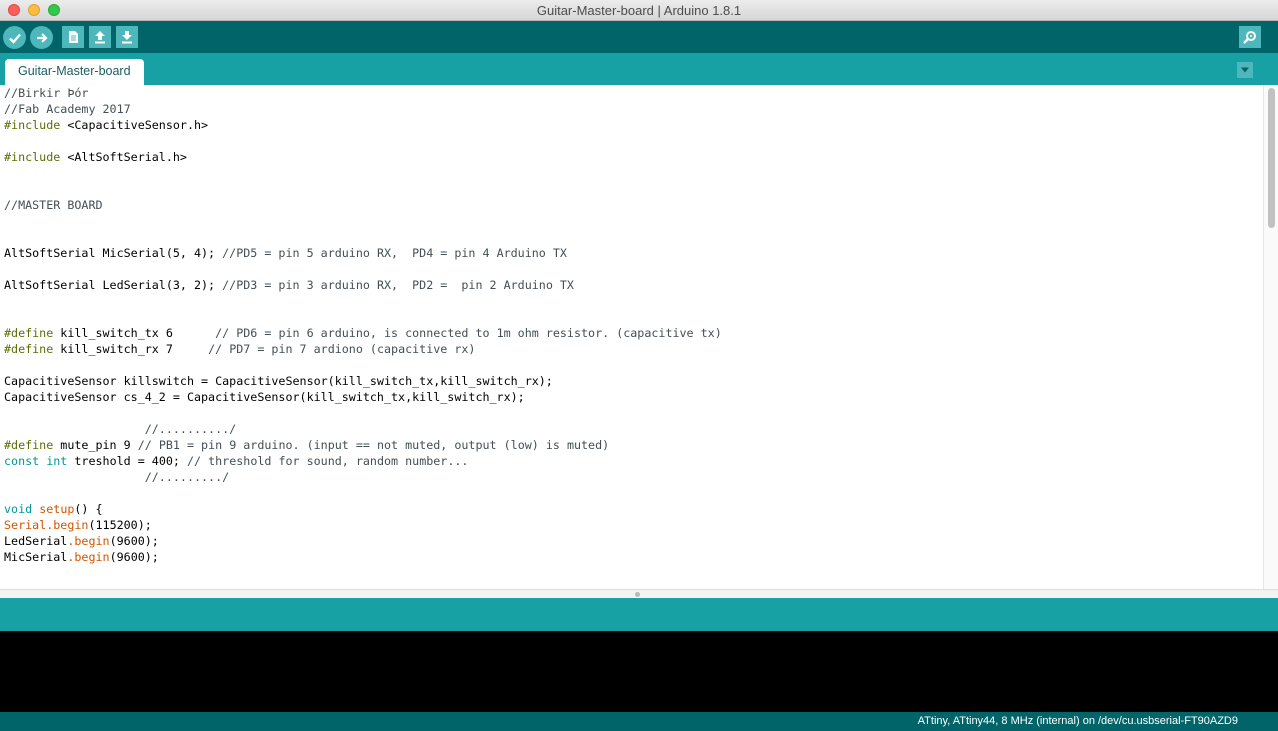 The image size is (1278, 731). I want to click on save-button, so click(127, 37).